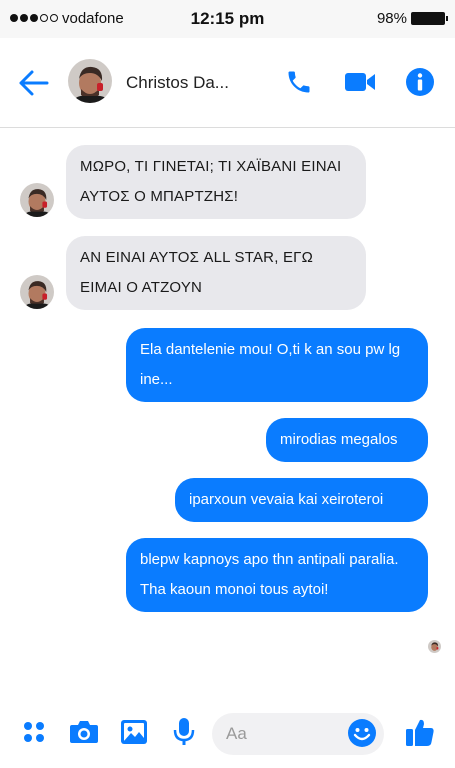 The height and width of the screenshot is (768, 455). I want to click on back-arrow-icon, so click(34, 83).